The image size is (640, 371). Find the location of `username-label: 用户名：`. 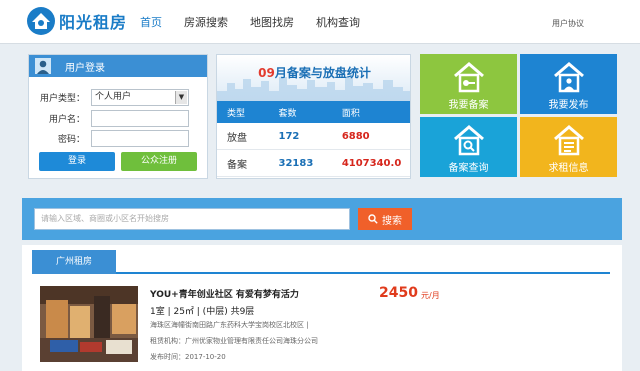

username-label: 用户名： is located at coordinates (66, 120).